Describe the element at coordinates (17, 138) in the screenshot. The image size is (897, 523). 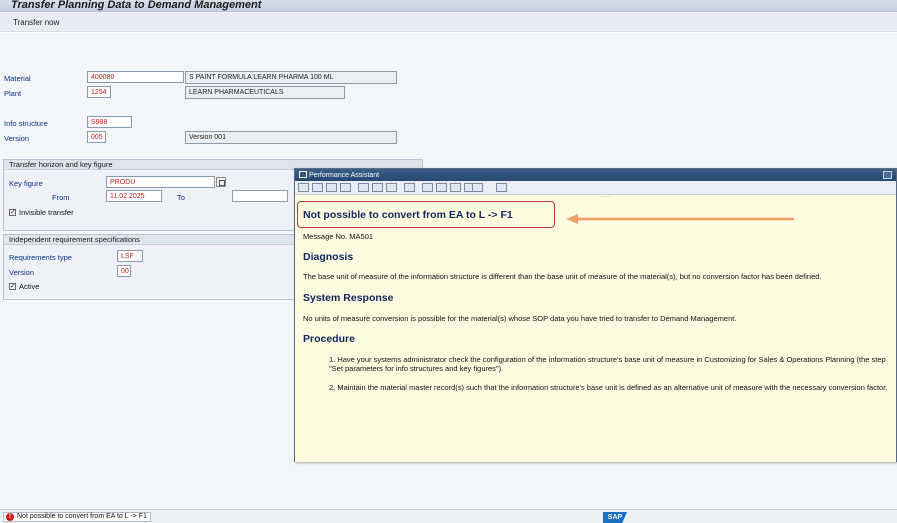
I see `version-label: Version` at that location.